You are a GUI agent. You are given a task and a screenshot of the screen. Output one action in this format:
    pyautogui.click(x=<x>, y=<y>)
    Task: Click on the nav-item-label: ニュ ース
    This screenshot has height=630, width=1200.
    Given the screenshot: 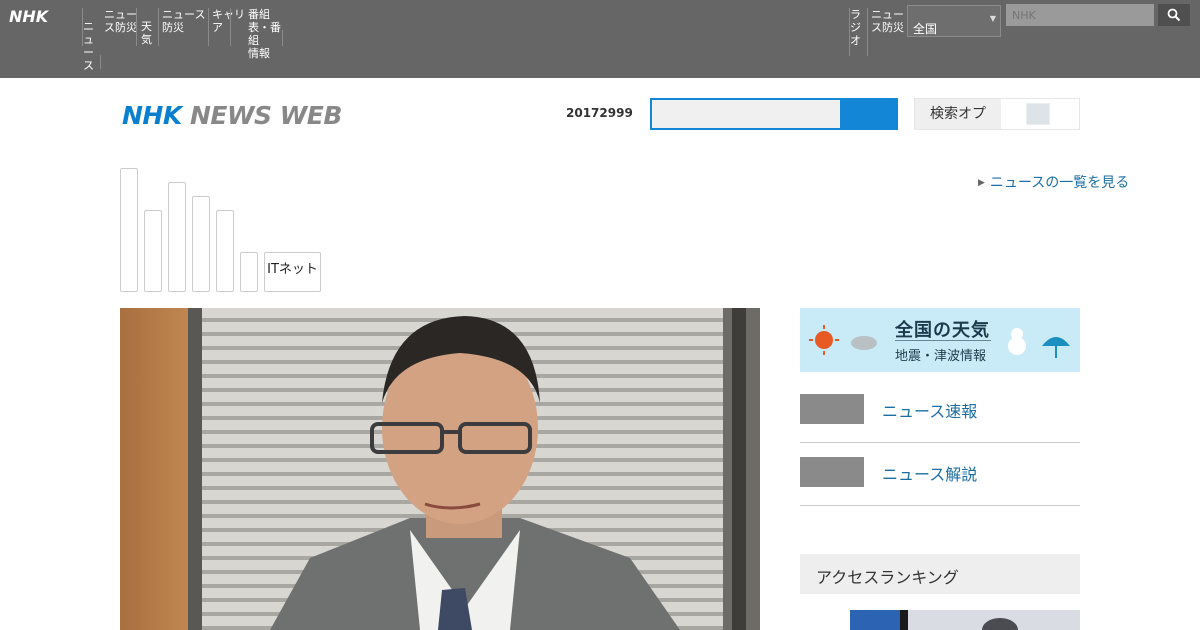 What is the action you would take?
    pyautogui.click(x=88, y=46)
    